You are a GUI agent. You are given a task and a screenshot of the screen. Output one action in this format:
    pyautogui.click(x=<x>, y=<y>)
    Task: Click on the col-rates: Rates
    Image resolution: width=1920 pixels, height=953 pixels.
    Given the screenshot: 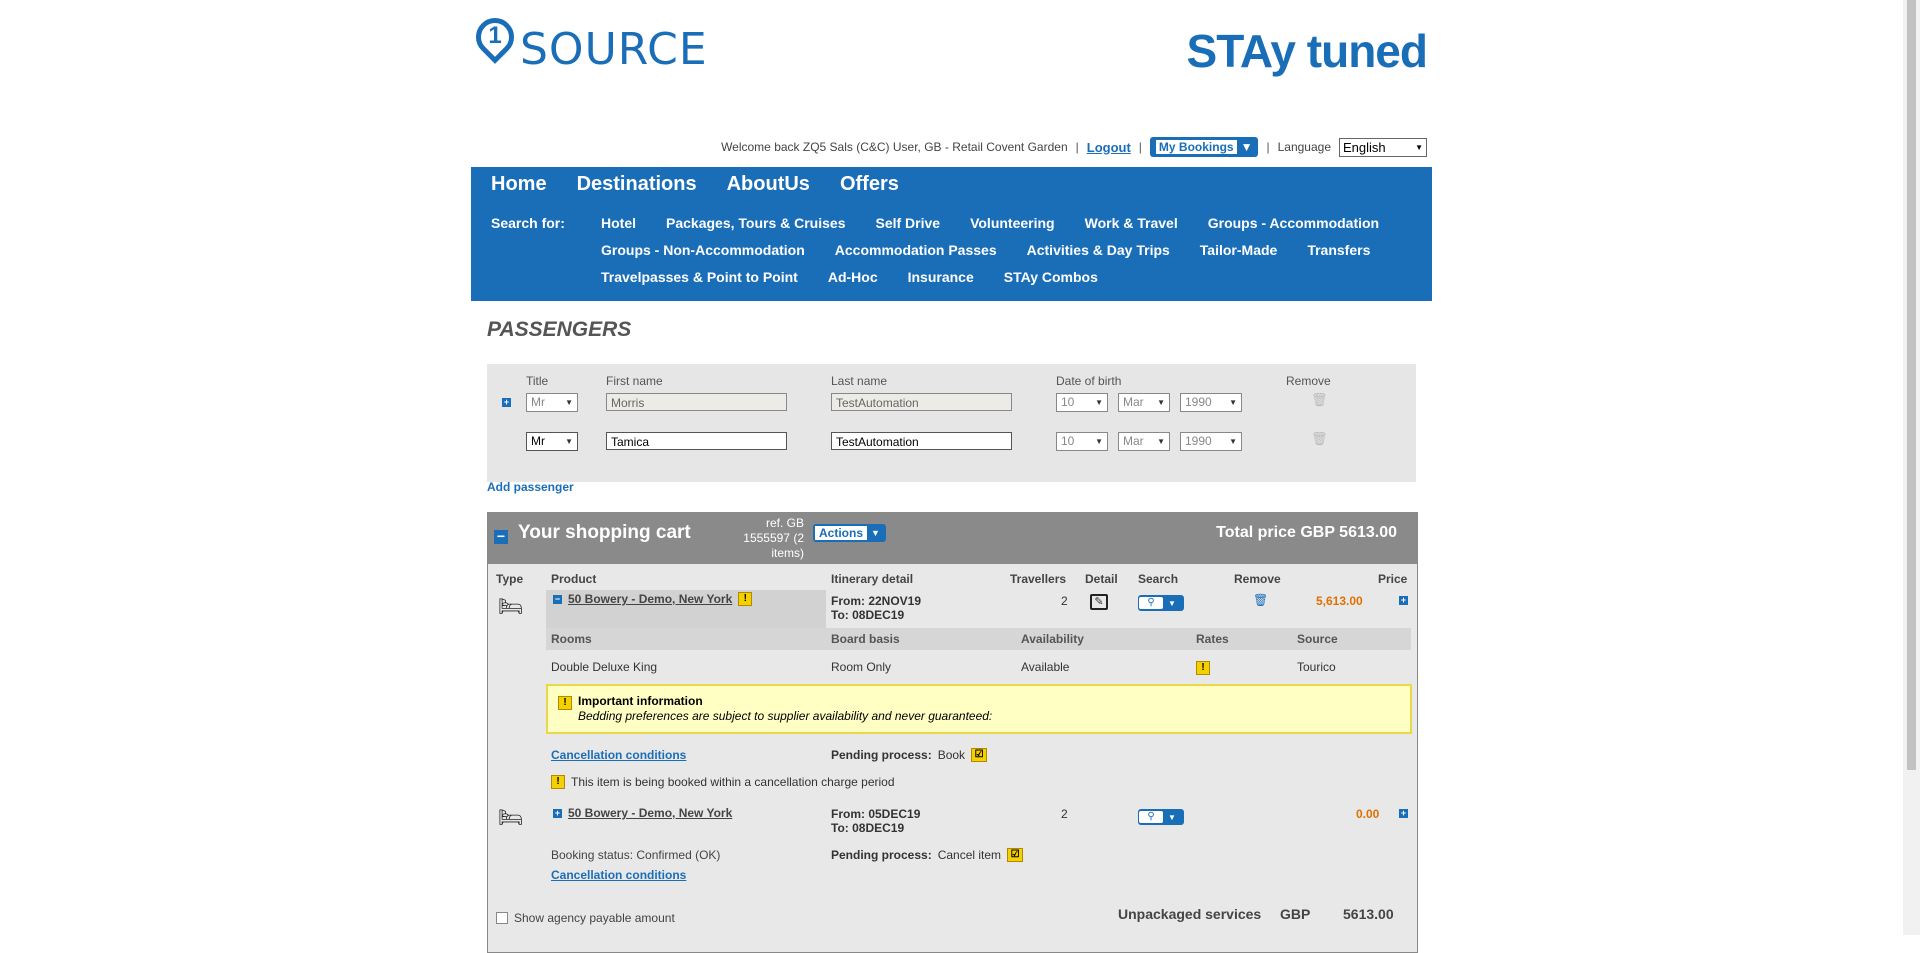 What is the action you would take?
    pyautogui.click(x=1212, y=639)
    